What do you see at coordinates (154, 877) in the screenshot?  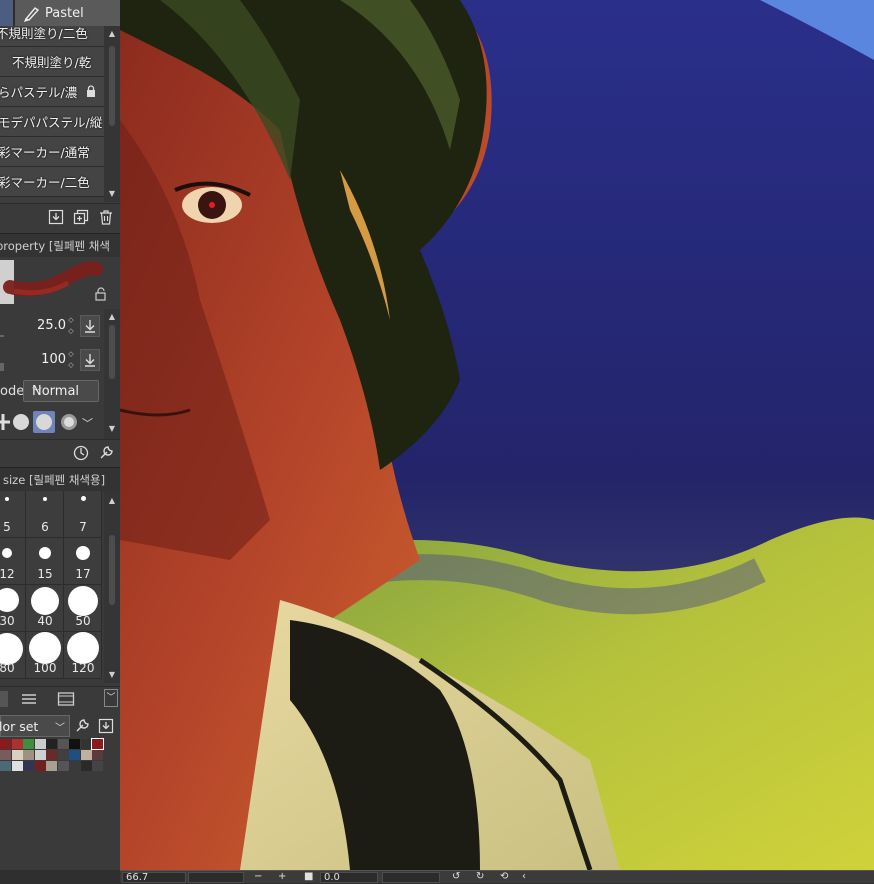 I see `zoom-input: 66.7` at bounding box center [154, 877].